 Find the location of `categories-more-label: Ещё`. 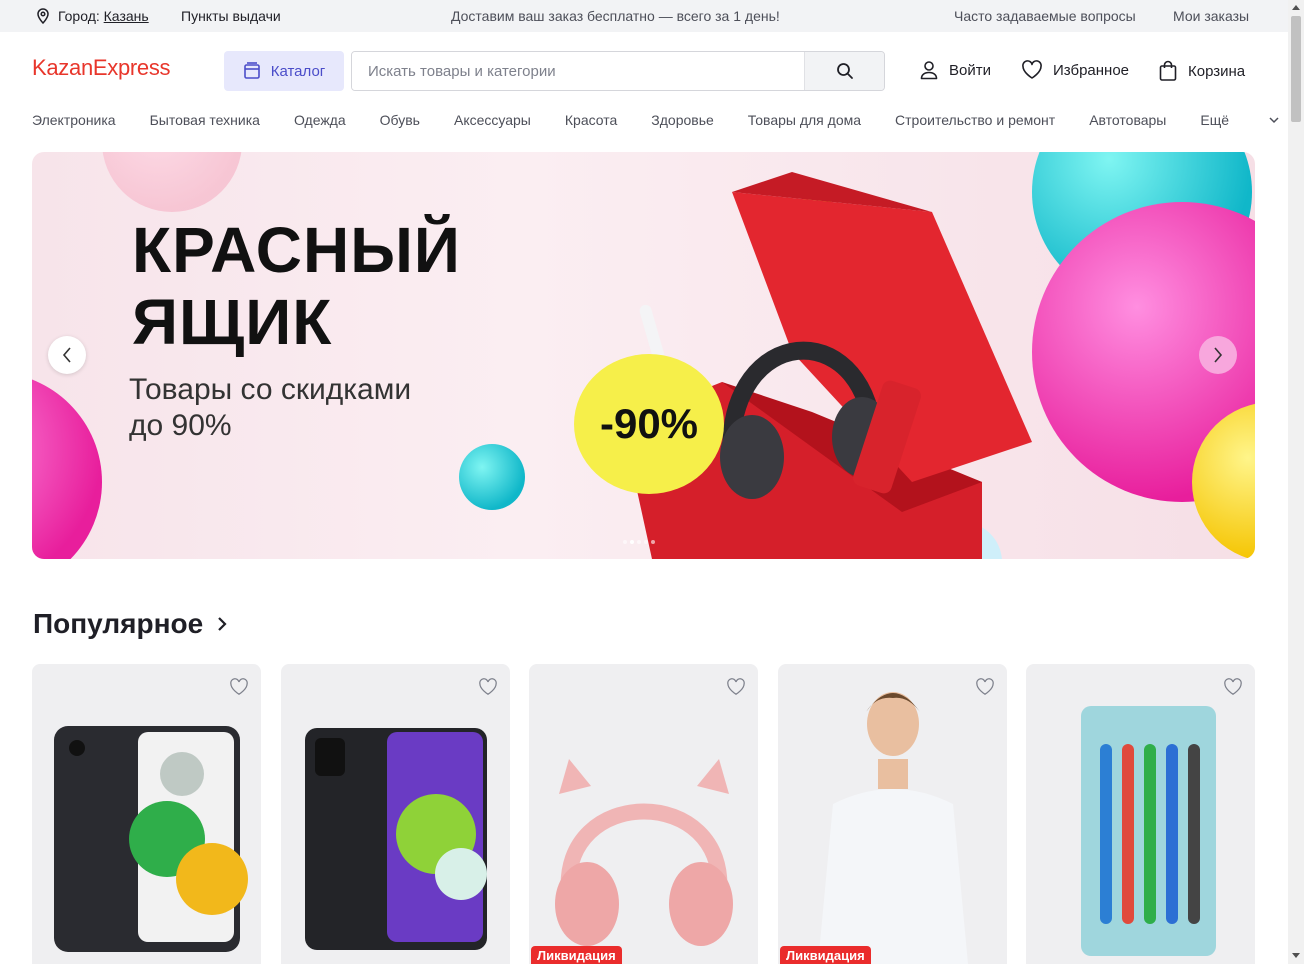

categories-more-label: Ещё is located at coordinates (1215, 120).